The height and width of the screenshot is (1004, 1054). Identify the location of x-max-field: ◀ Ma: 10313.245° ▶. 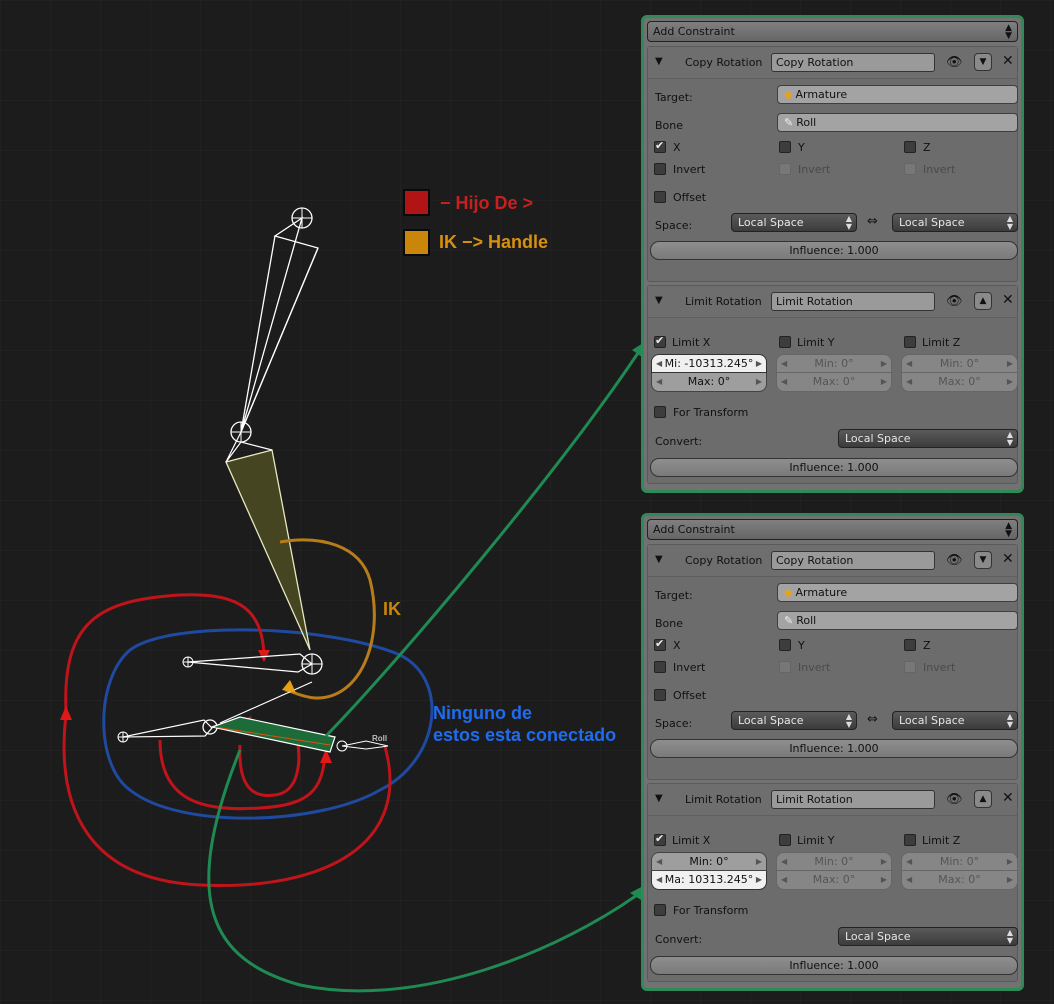
(709, 880).